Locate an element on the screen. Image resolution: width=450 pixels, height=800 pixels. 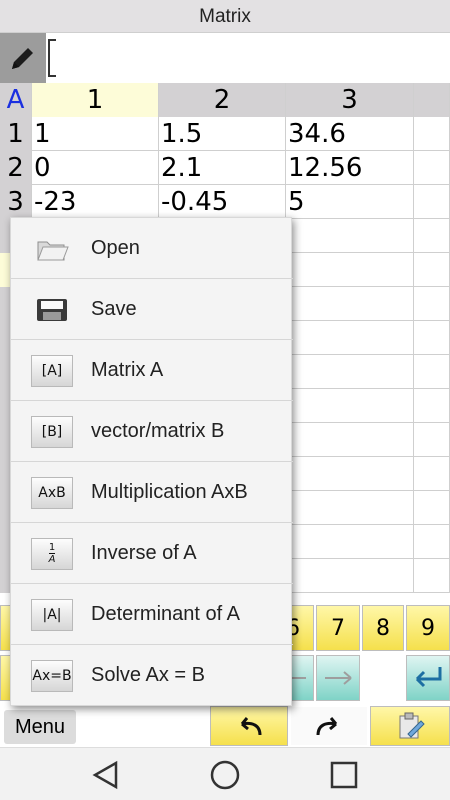
matrix-name-cell: A is located at coordinates (16, 100).